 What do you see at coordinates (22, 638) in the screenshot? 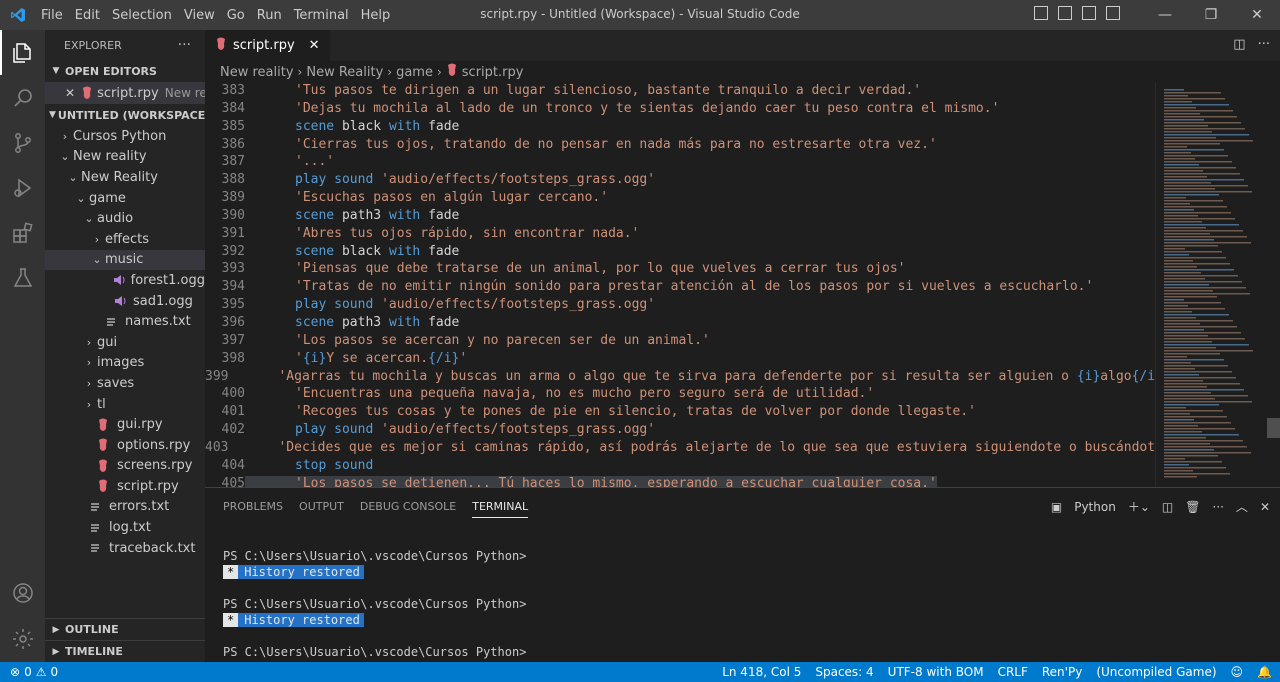
I see `manage-gear-icon` at bounding box center [22, 638].